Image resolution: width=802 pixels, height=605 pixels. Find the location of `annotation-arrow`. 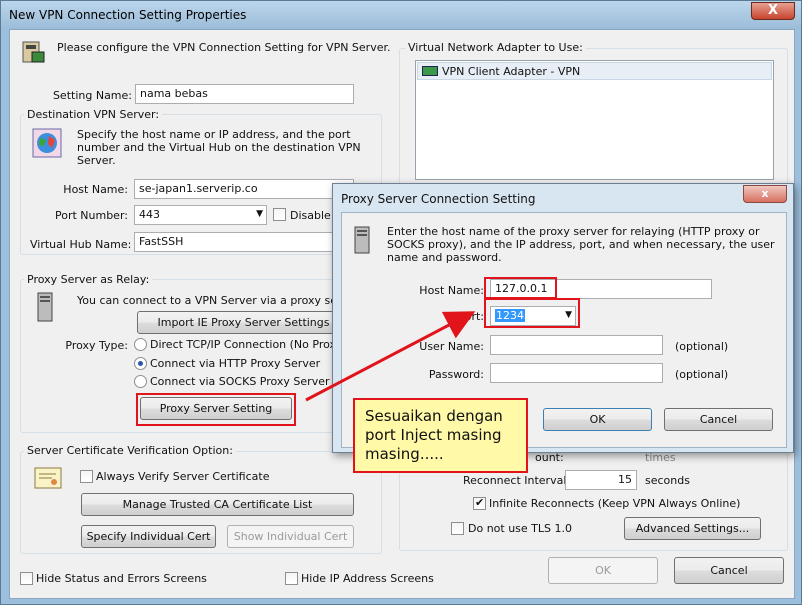

annotation-arrow is located at coordinates (390, 356).